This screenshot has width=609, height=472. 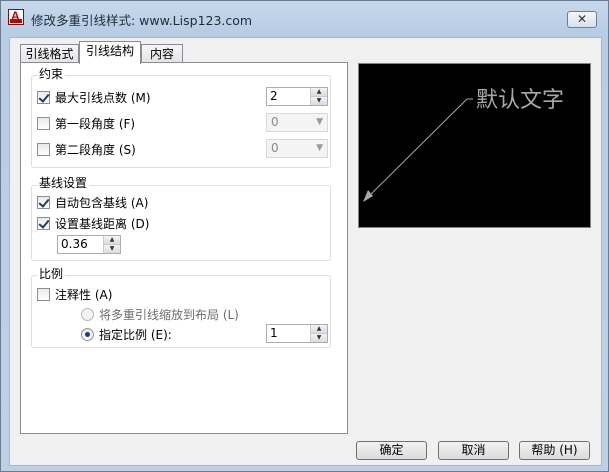 What do you see at coordinates (520, 100) in the screenshot?
I see `preview-default-text: 默认文字` at bounding box center [520, 100].